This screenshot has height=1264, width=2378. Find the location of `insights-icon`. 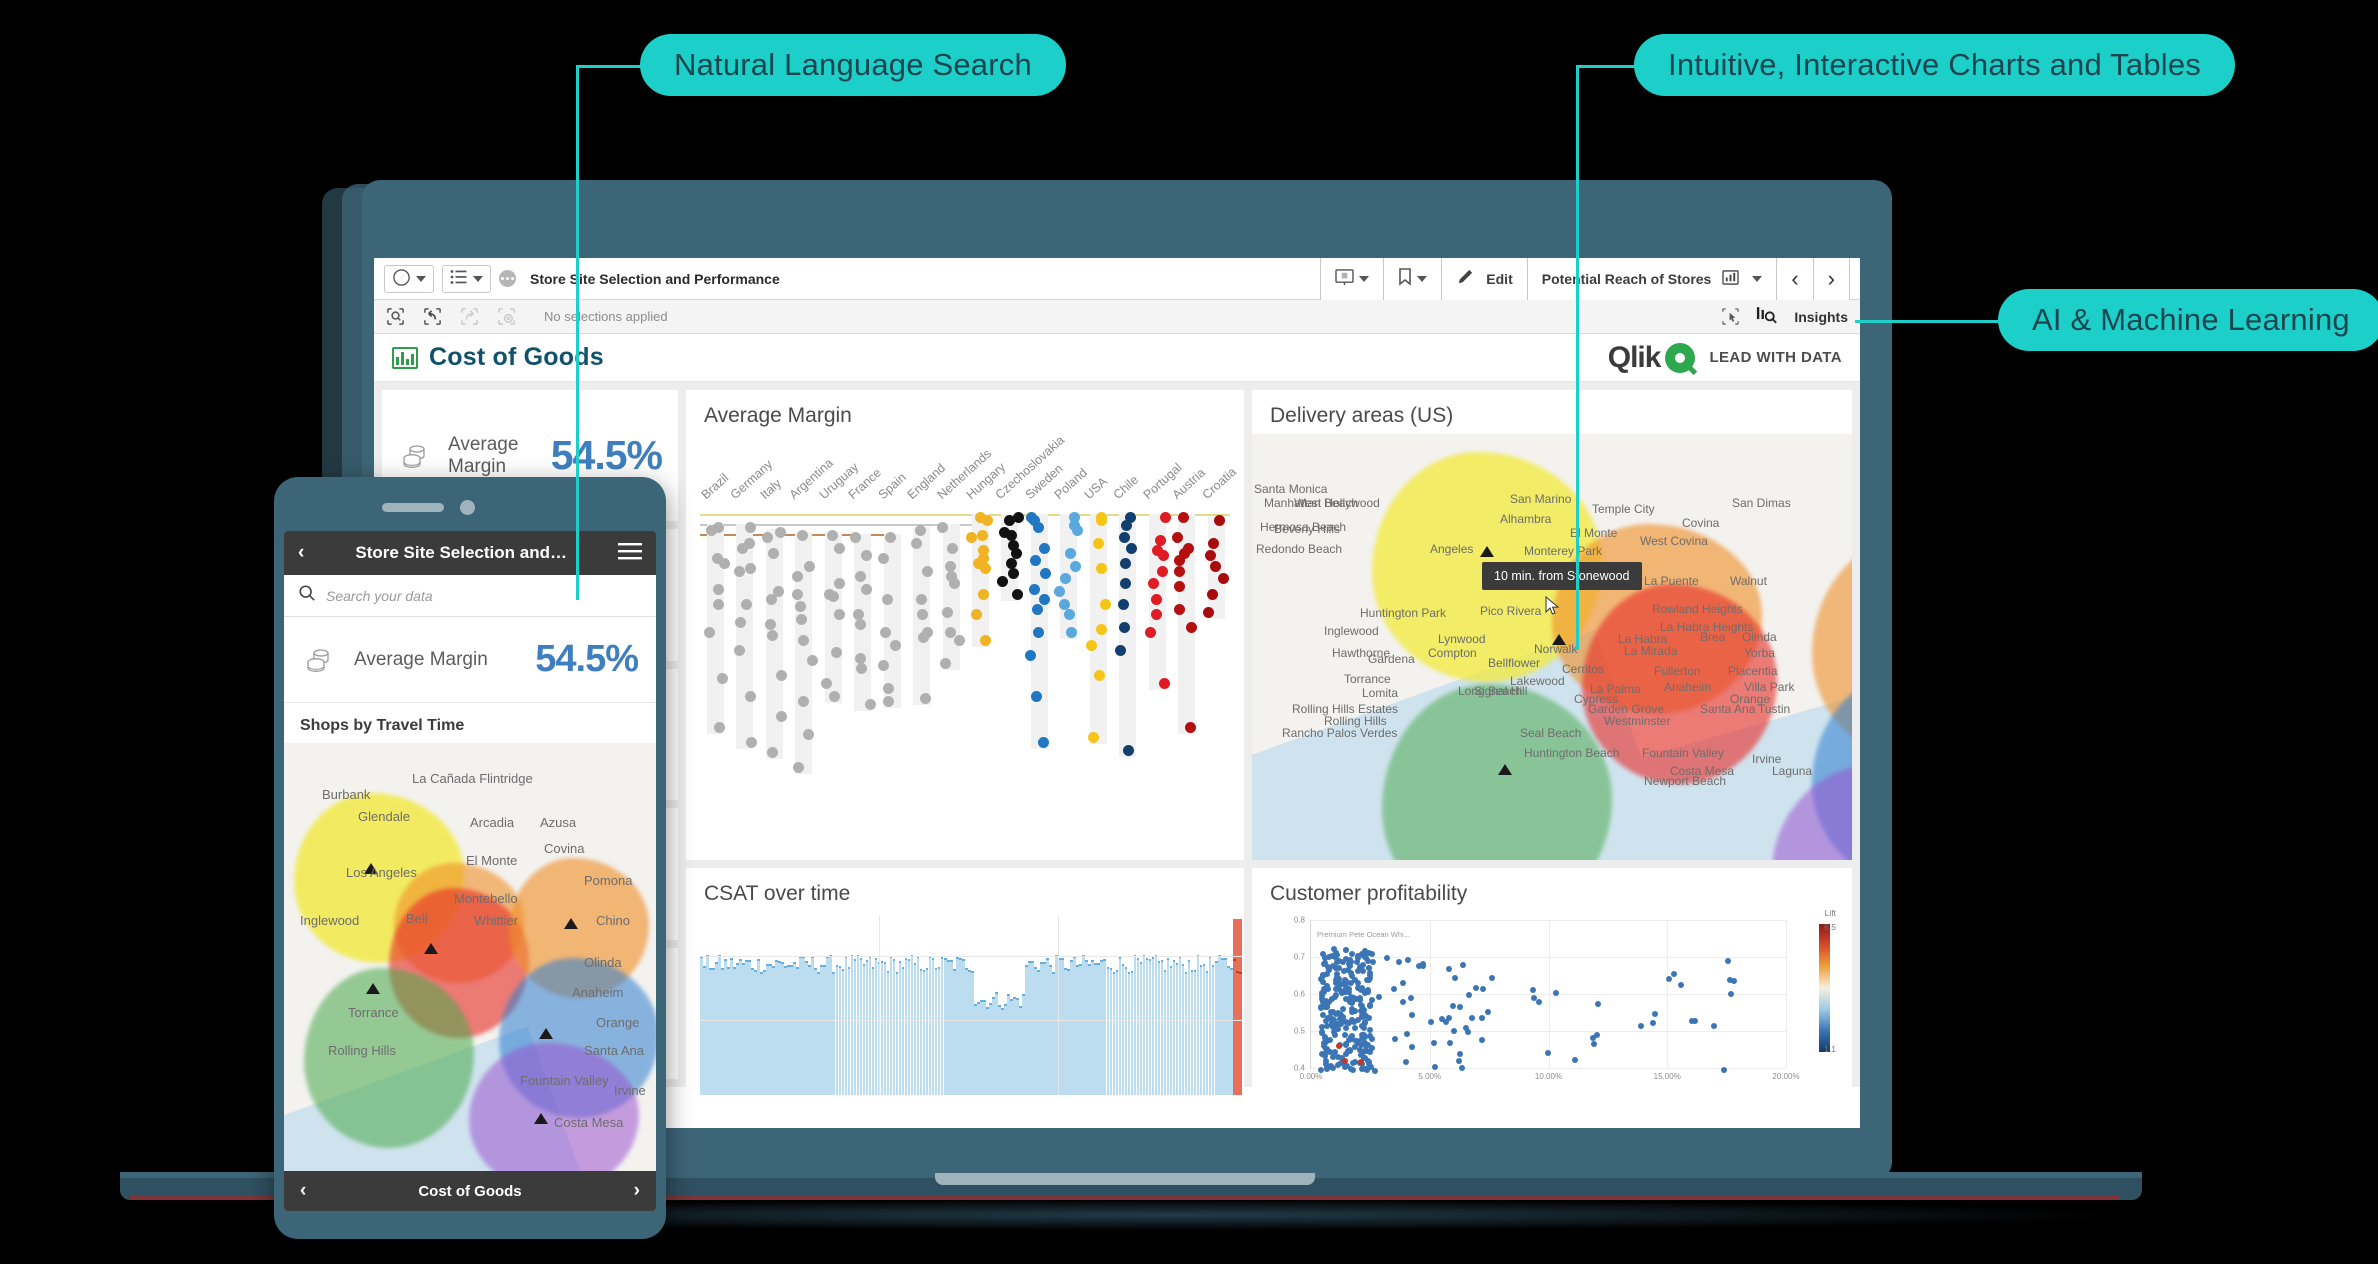

insights-icon is located at coordinates (1767, 317).